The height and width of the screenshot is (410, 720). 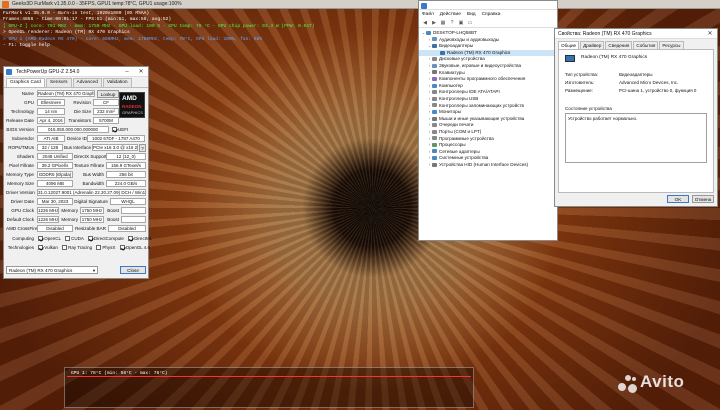 What do you see at coordinates (488, 46) in the screenshot?
I see `tree-category-item: ⌄ Видеоадаптеры` at bounding box center [488, 46].